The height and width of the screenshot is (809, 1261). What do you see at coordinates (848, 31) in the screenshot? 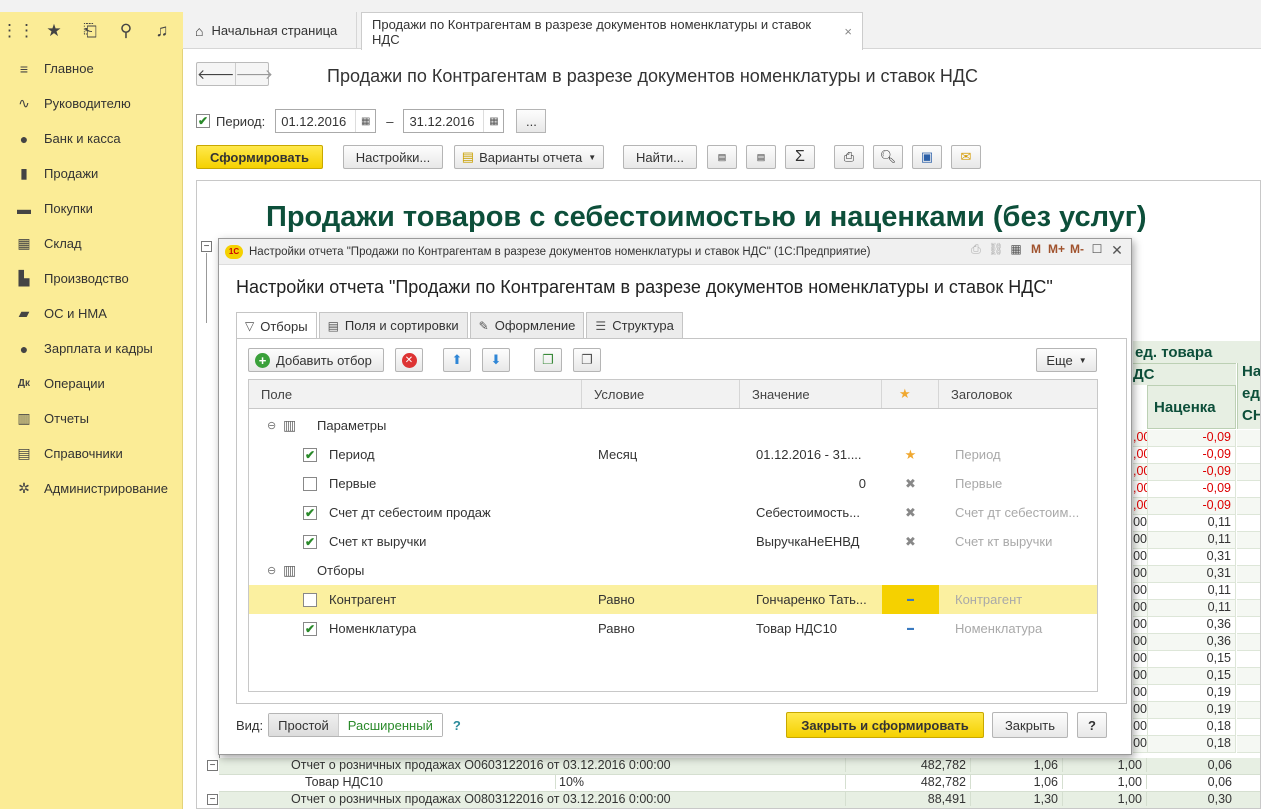
I see `close-icon: ×` at bounding box center [848, 31].